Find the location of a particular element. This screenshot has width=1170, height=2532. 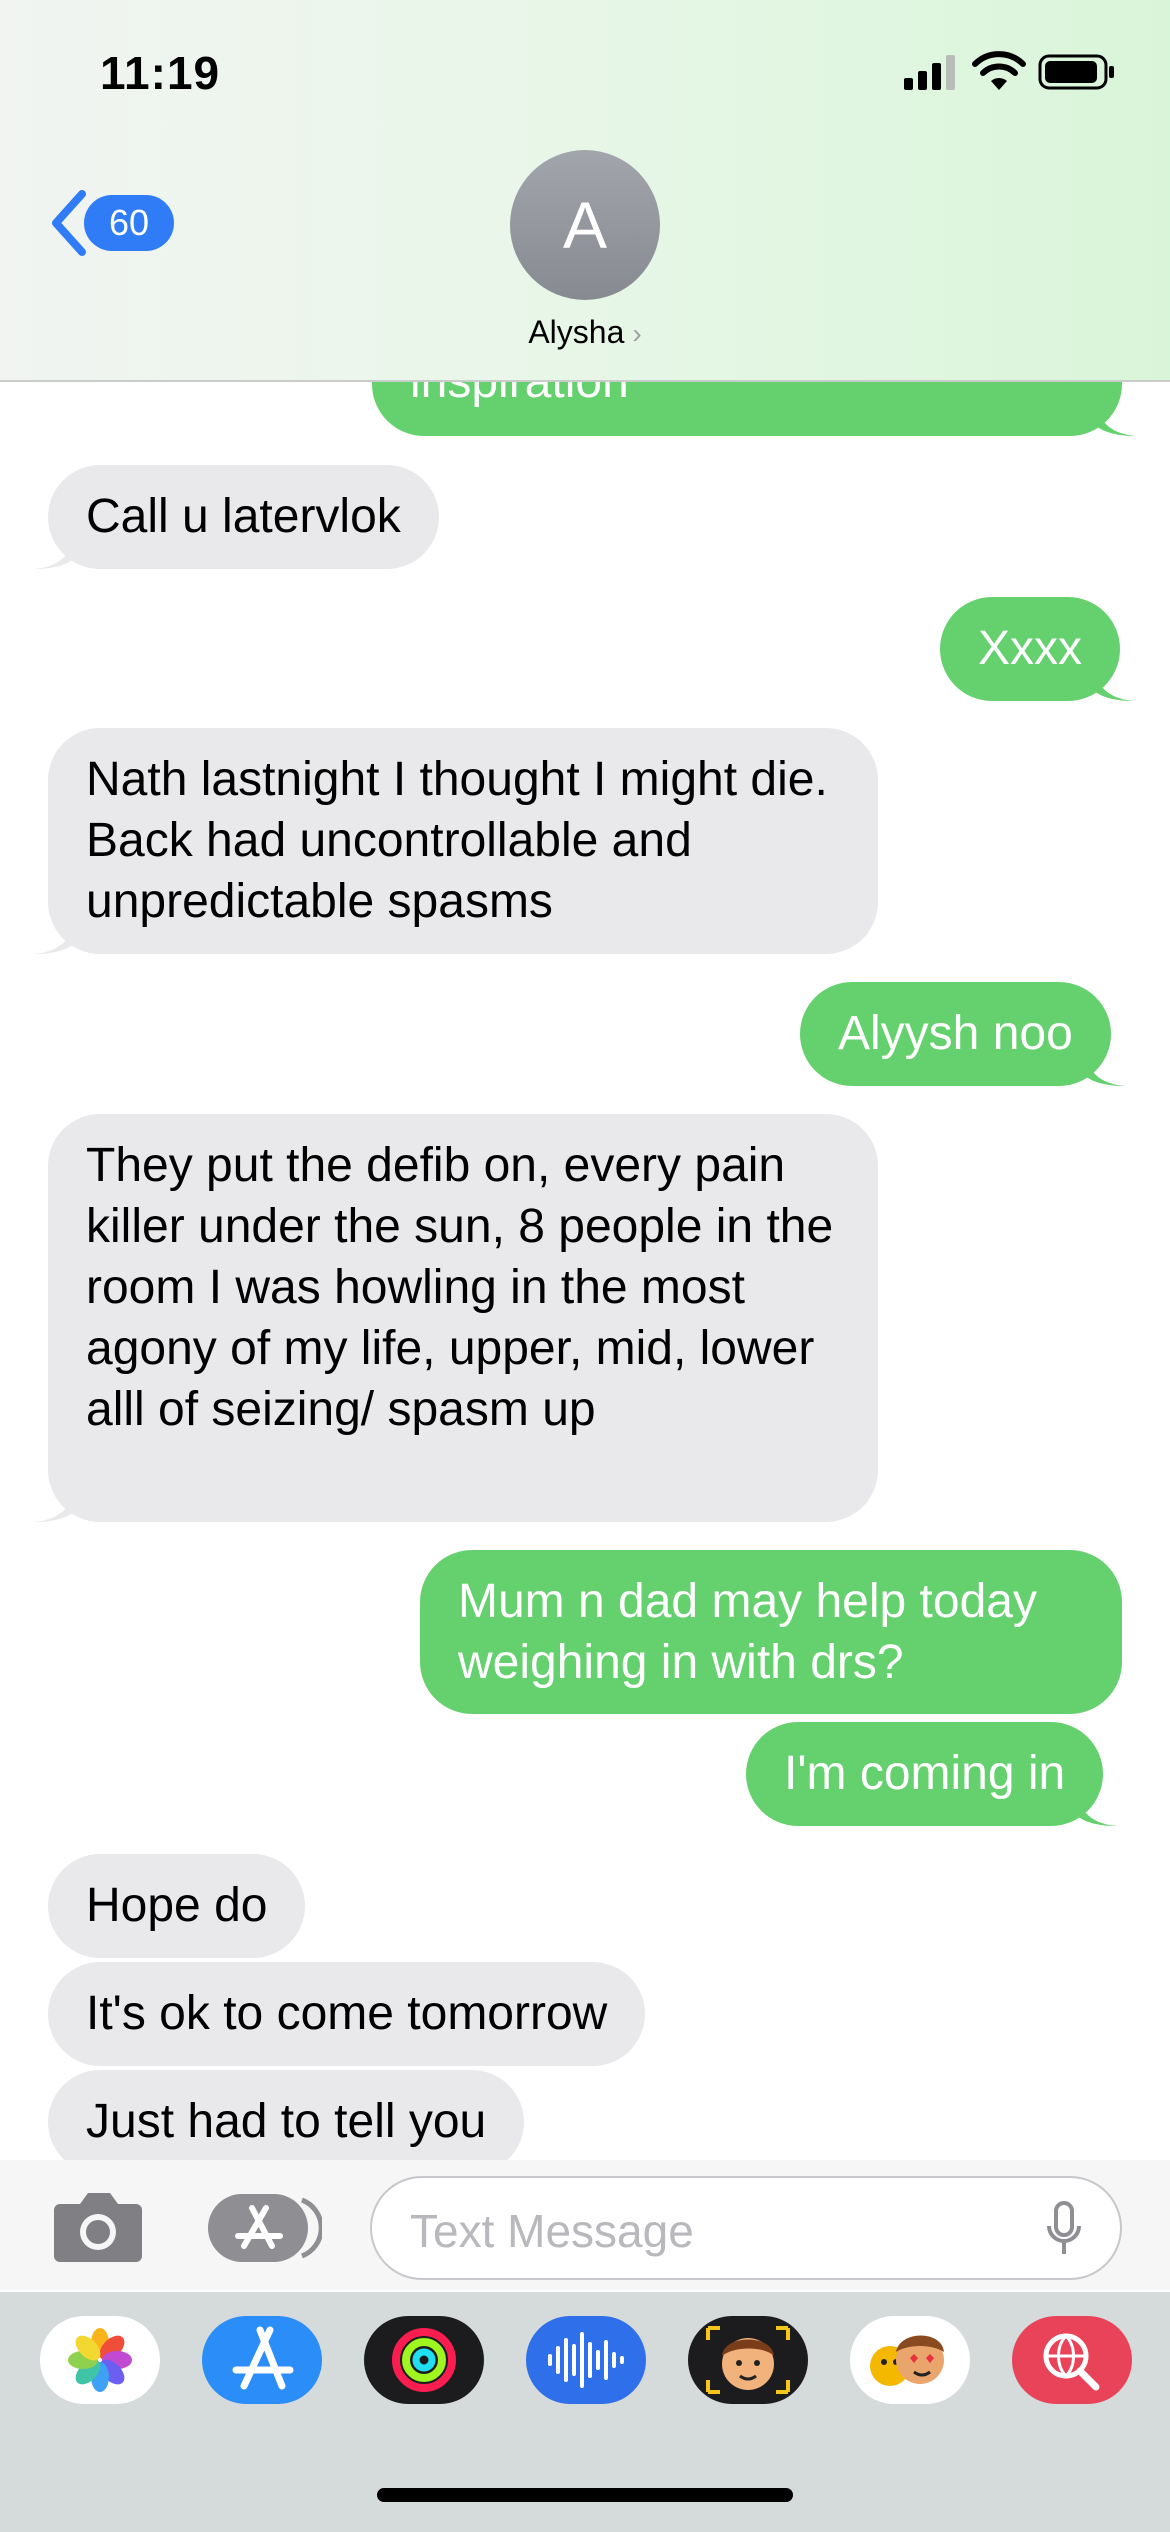

back-button: 60 is located at coordinates (111, 223).